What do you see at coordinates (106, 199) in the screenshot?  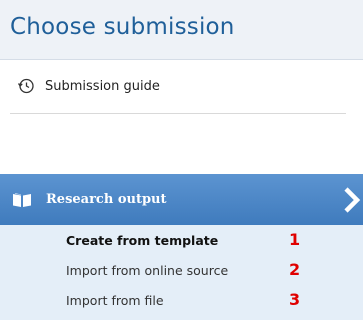 I see `research-output-label: Research output` at bounding box center [106, 199].